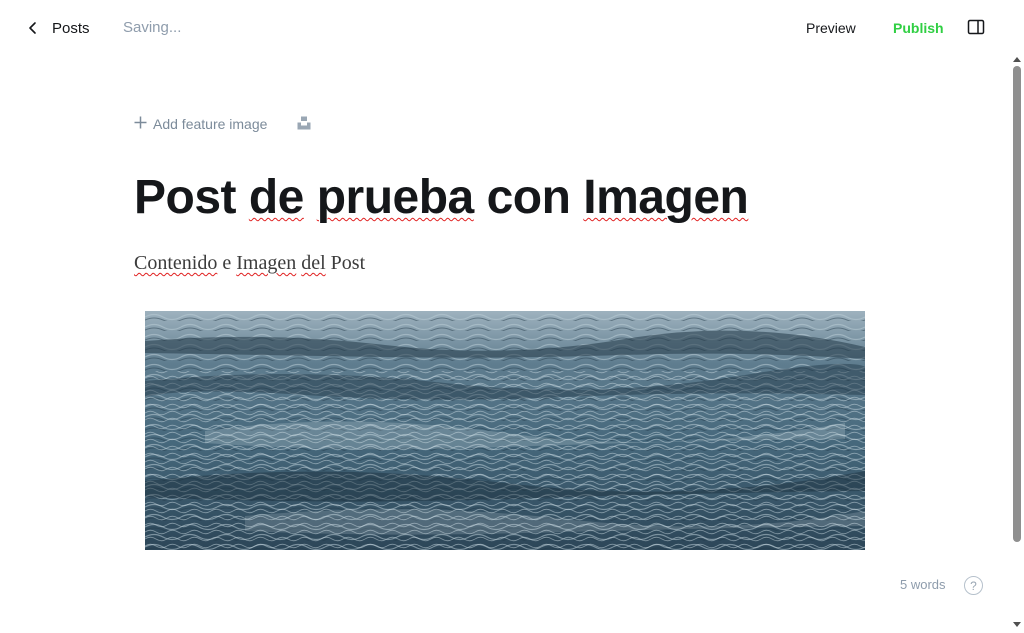 The height and width of the screenshot is (633, 1024). I want to click on add-feature-image-label: Add feature image, so click(210, 124).